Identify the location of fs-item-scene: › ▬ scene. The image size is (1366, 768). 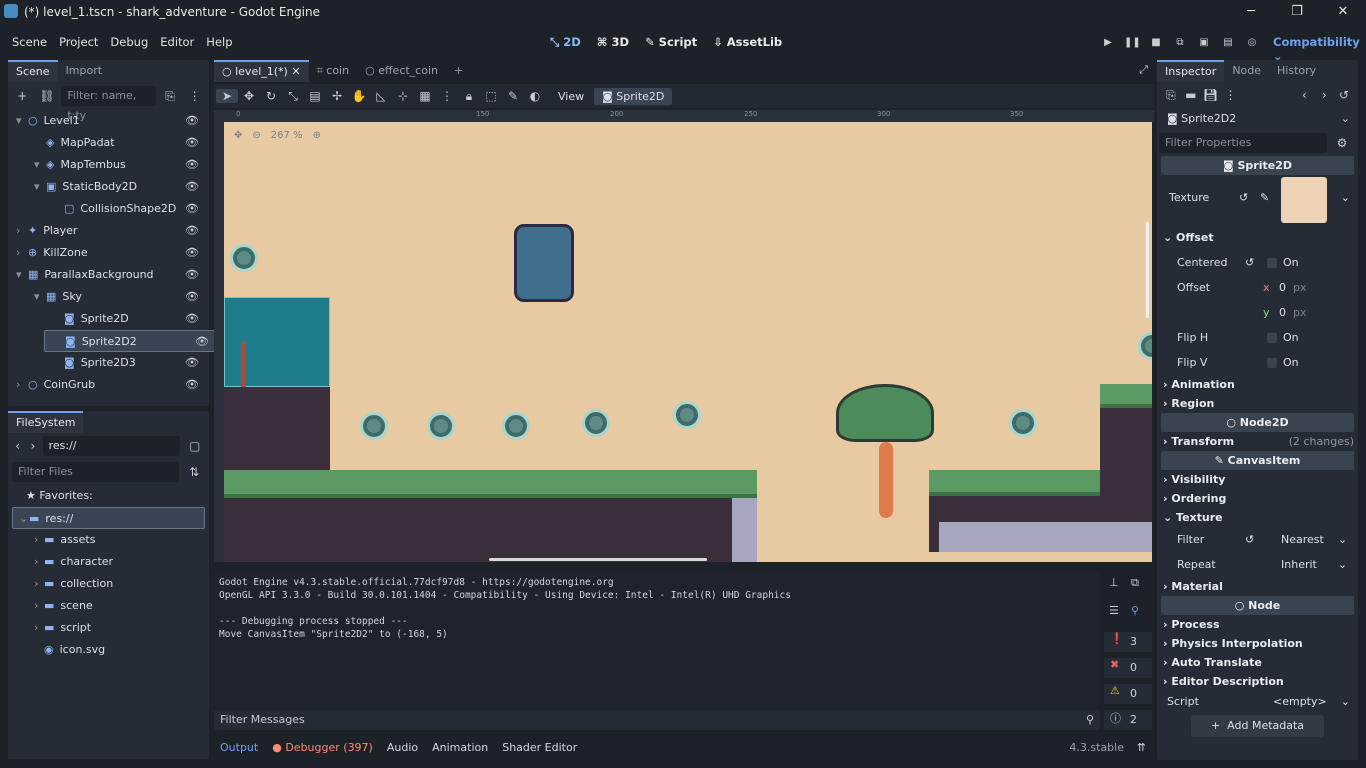
(108, 606).